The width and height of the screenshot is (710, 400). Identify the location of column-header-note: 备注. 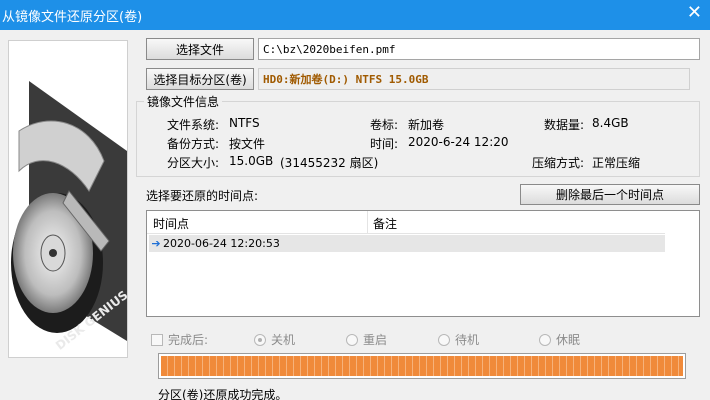
(385, 223).